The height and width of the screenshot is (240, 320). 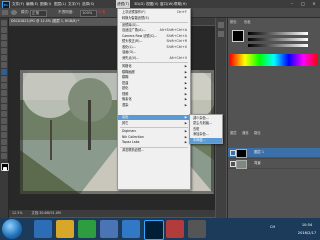 What do you see at coordinates (38, 13) in the screenshot?
I see `mode-select: 正常` at bounding box center [38, 13].